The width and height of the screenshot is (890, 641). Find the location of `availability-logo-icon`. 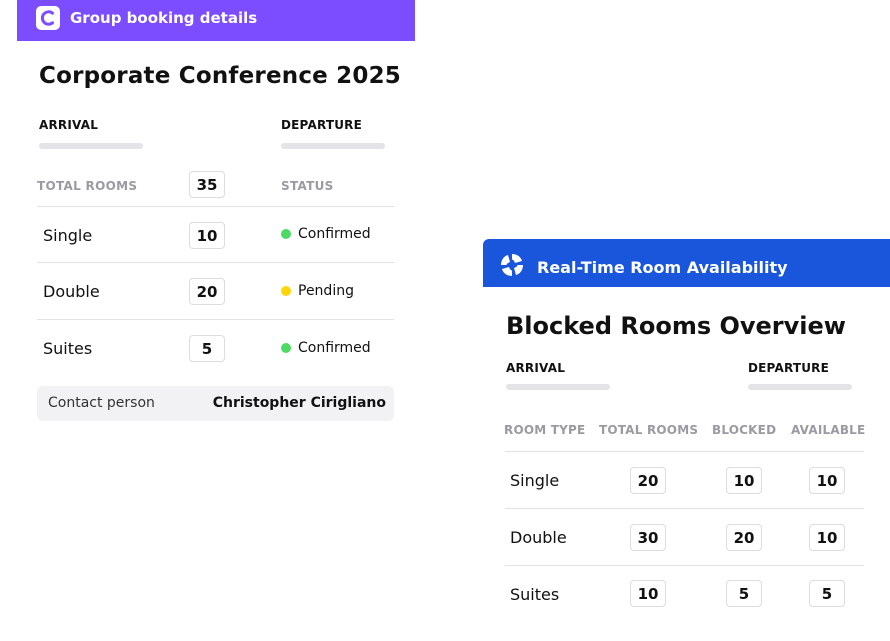

availability-logo-icon is located at coordinates (512, 265).